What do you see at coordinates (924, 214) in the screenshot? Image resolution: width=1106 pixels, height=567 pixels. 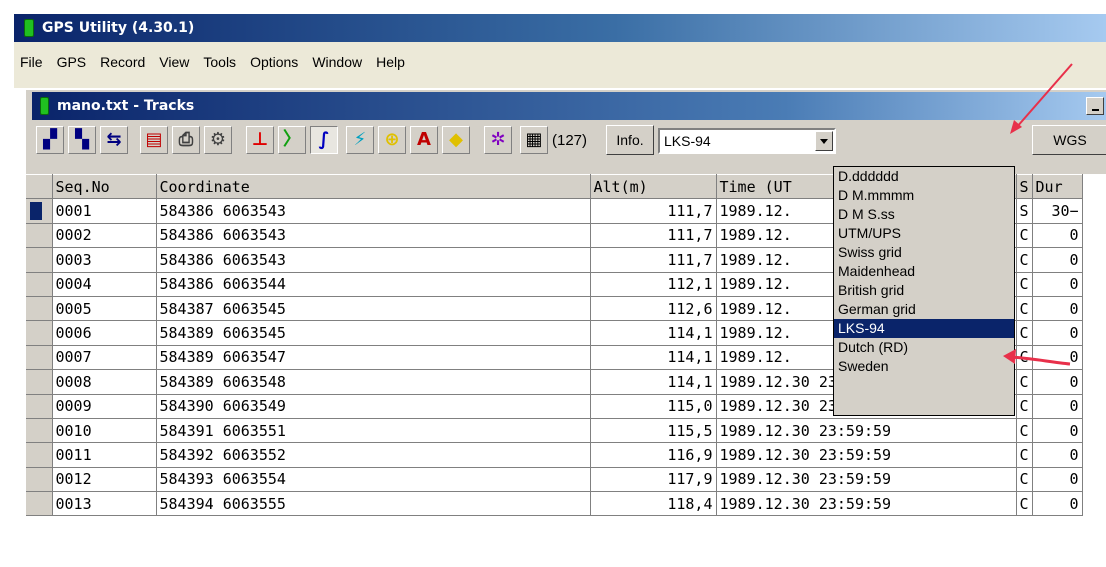 I see `dropdown-option: D M S.ss` at bounding box center [924, 214].